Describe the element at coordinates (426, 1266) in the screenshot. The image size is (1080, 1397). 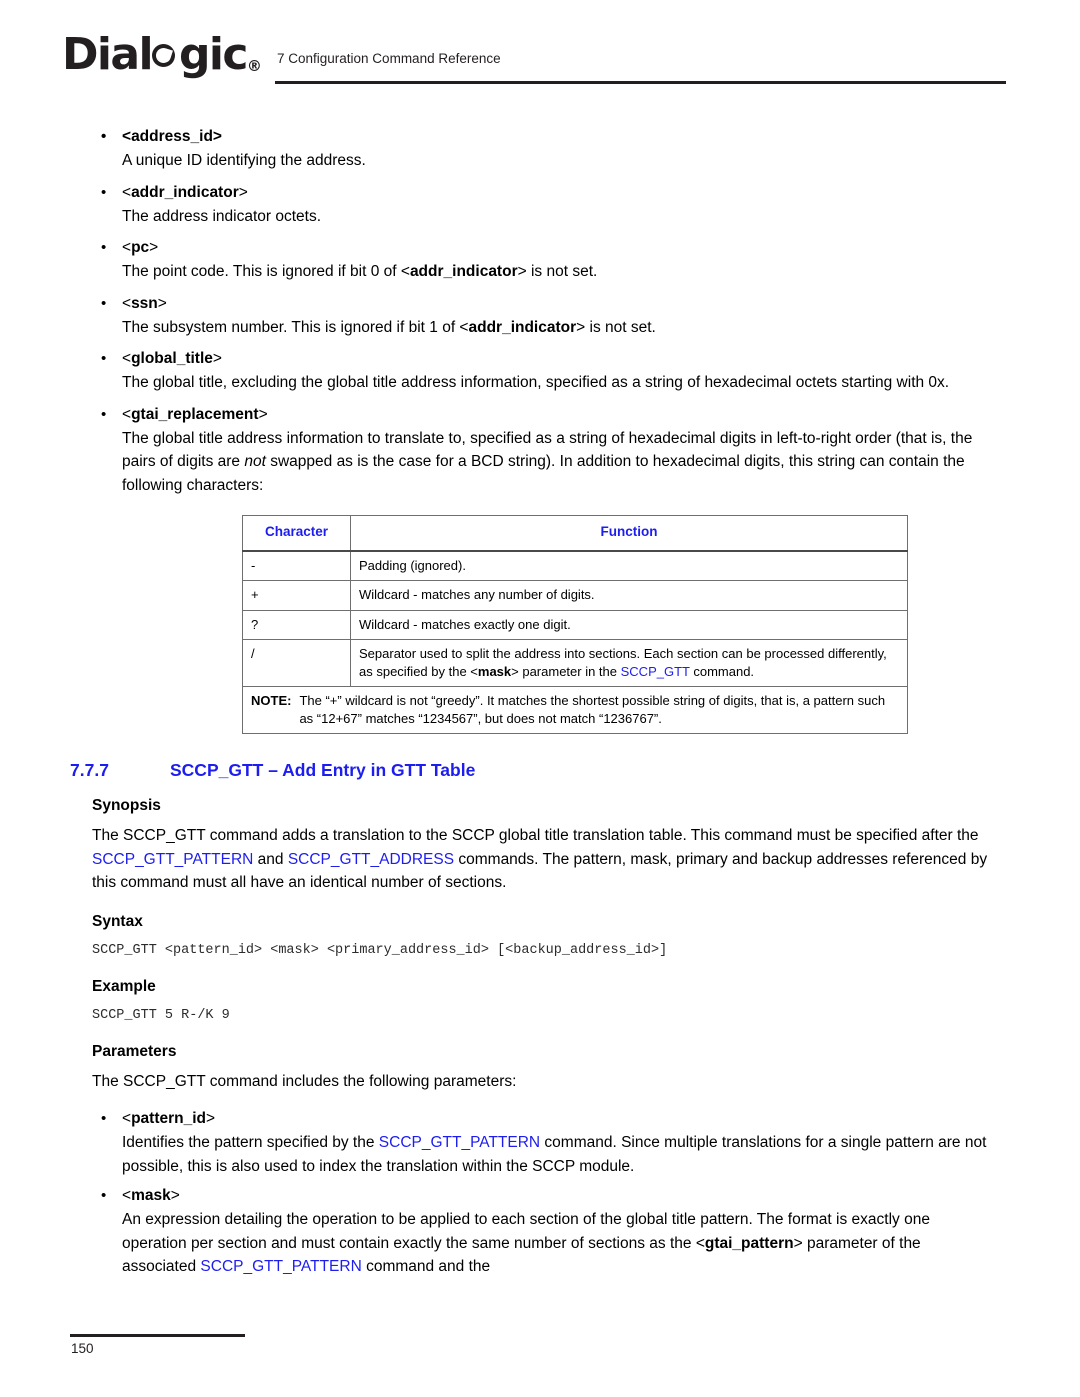
I see `desc-text: command and the` at that location.